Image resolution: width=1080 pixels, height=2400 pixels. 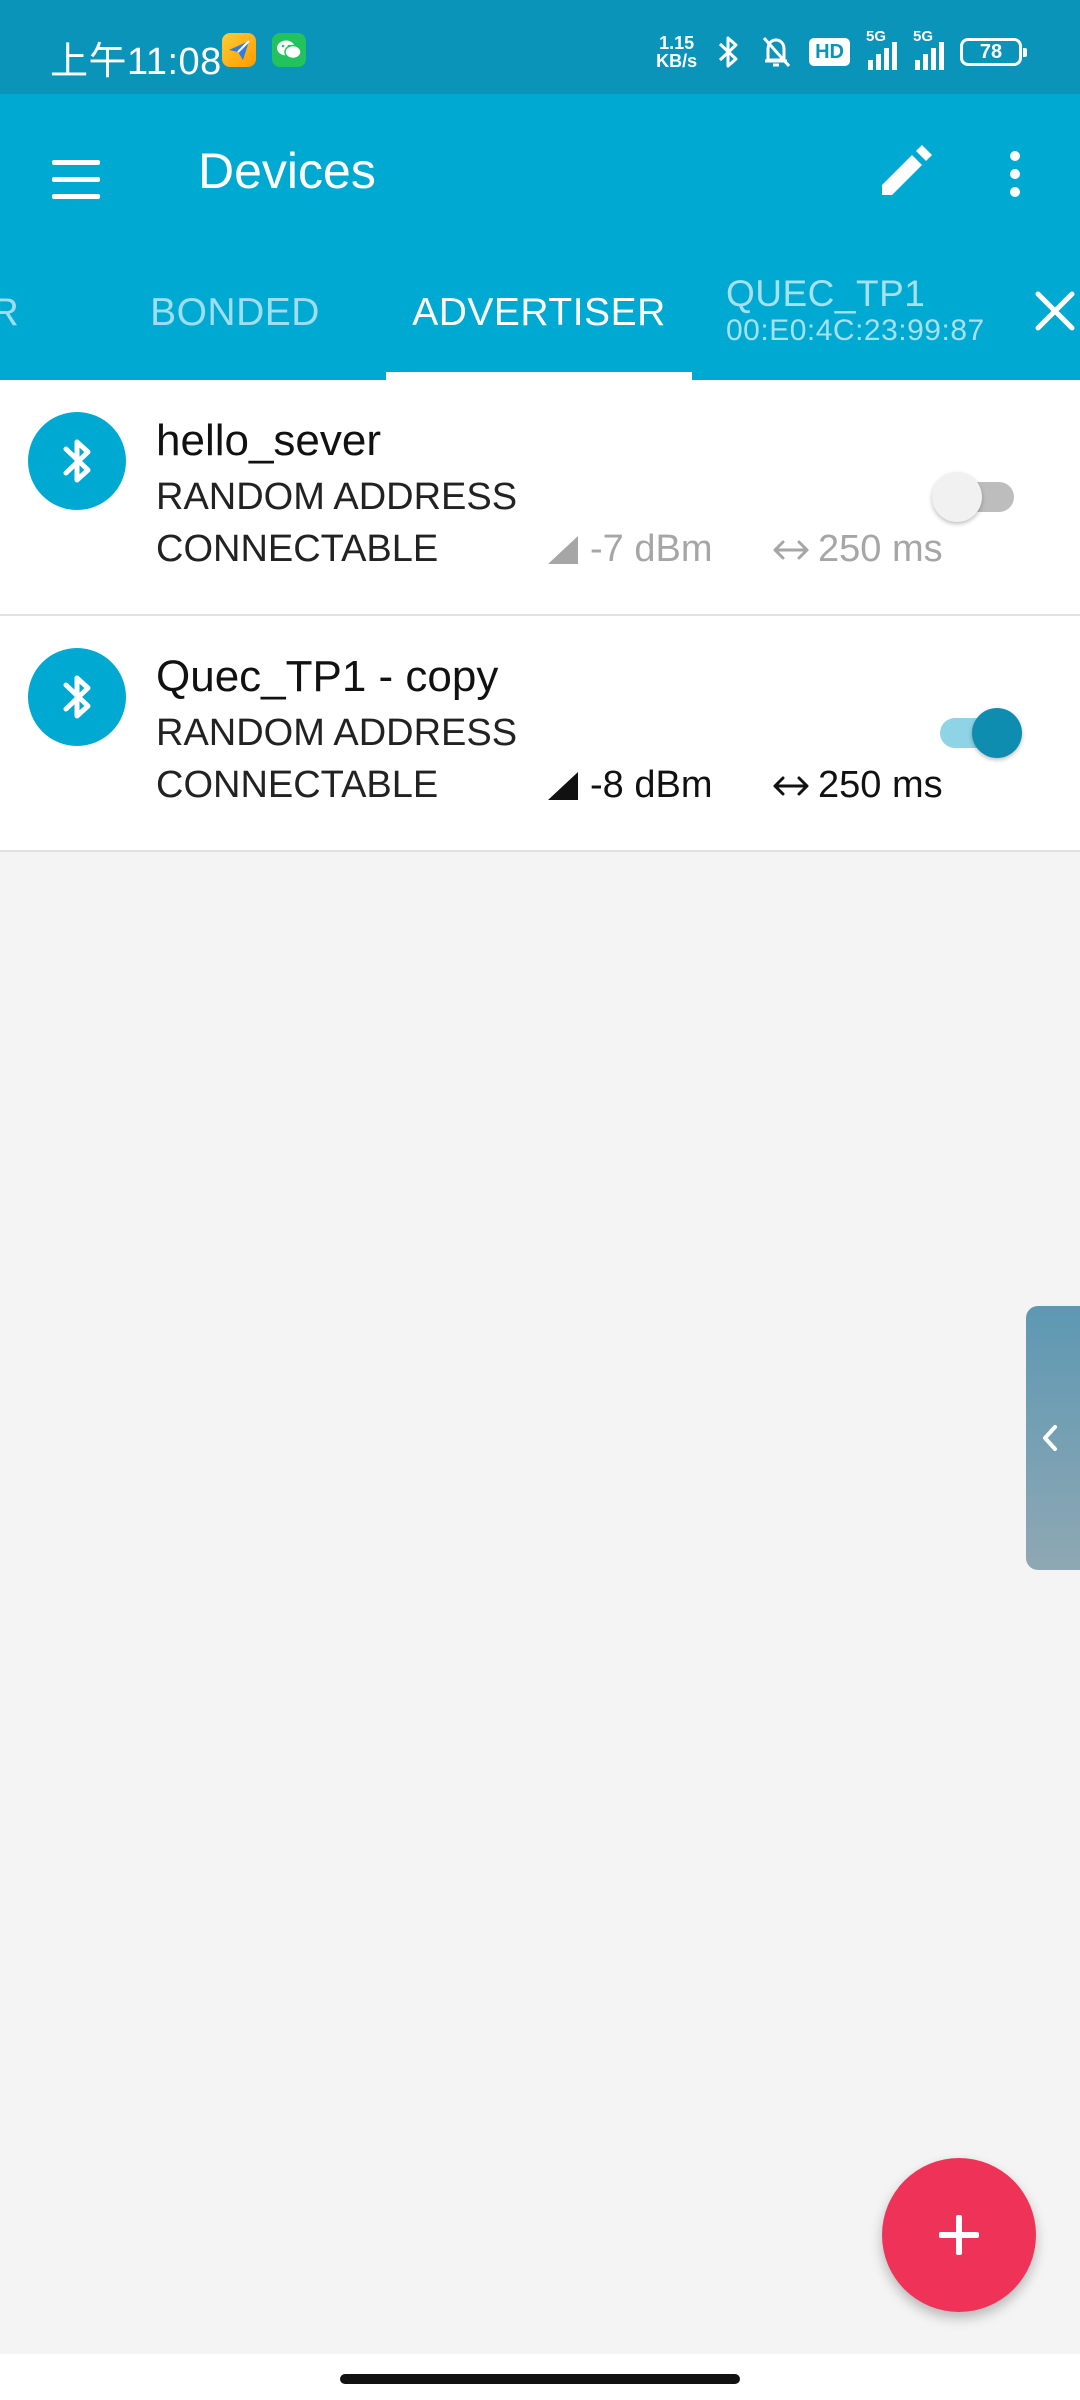 I want to click on net-speed-value: 1.15, so click(x=677, y=43).